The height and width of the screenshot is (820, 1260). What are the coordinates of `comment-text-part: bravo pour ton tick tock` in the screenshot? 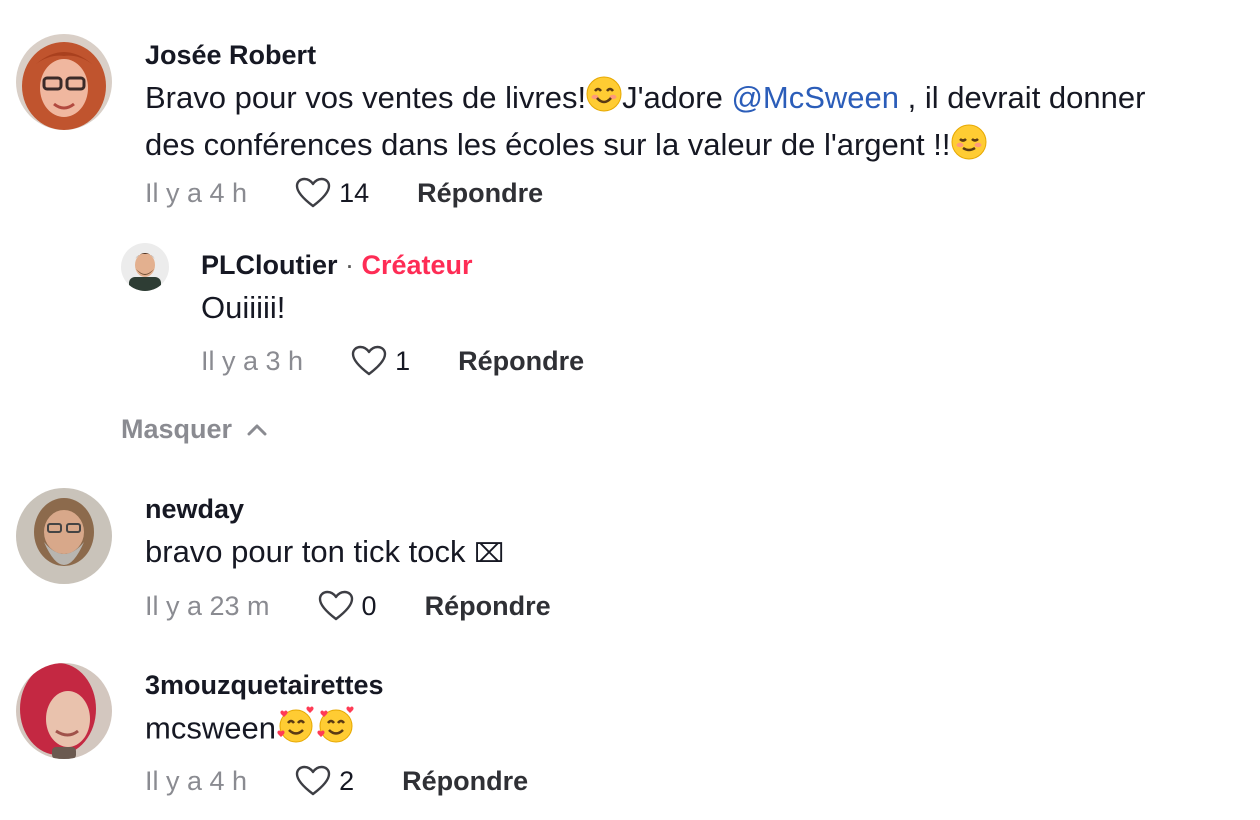 It's located at (310, 551).